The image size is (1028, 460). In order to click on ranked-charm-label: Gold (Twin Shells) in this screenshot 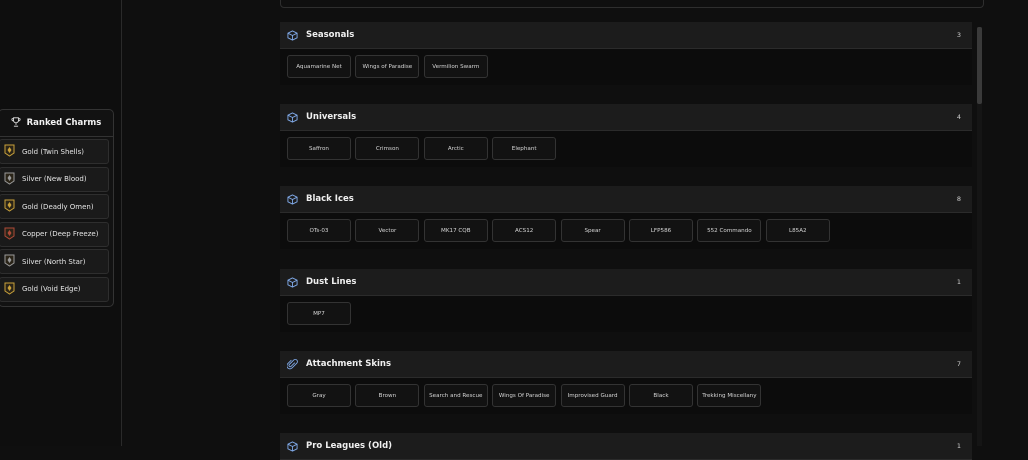, I will do `click(53, 151)`.